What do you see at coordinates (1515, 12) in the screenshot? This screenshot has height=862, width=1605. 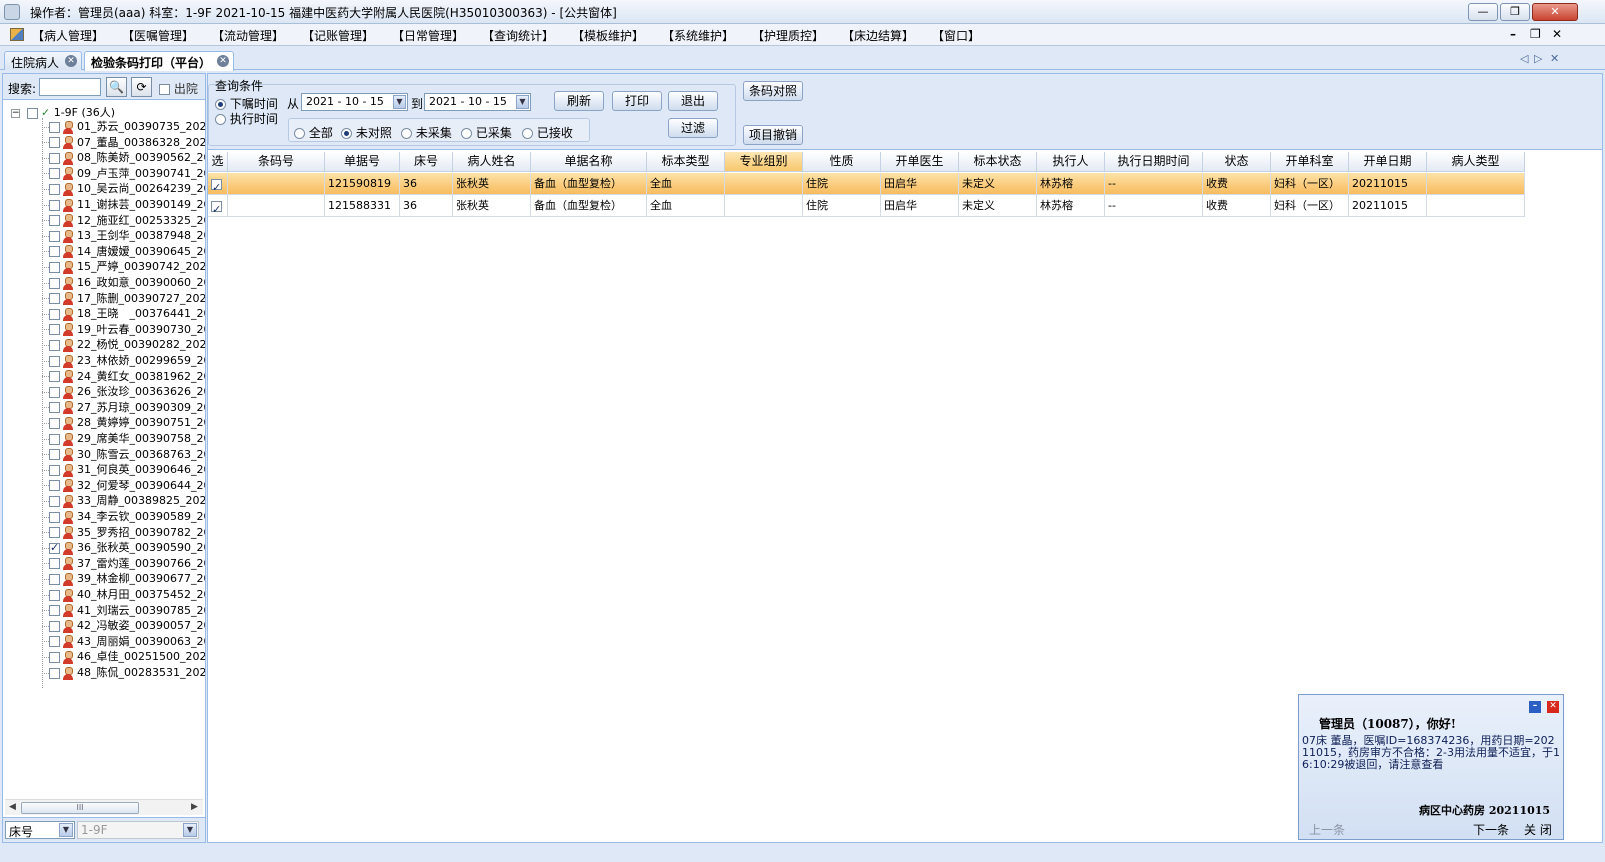 I see `window-restore-button: ❐` at bounding box center [1515, 12].